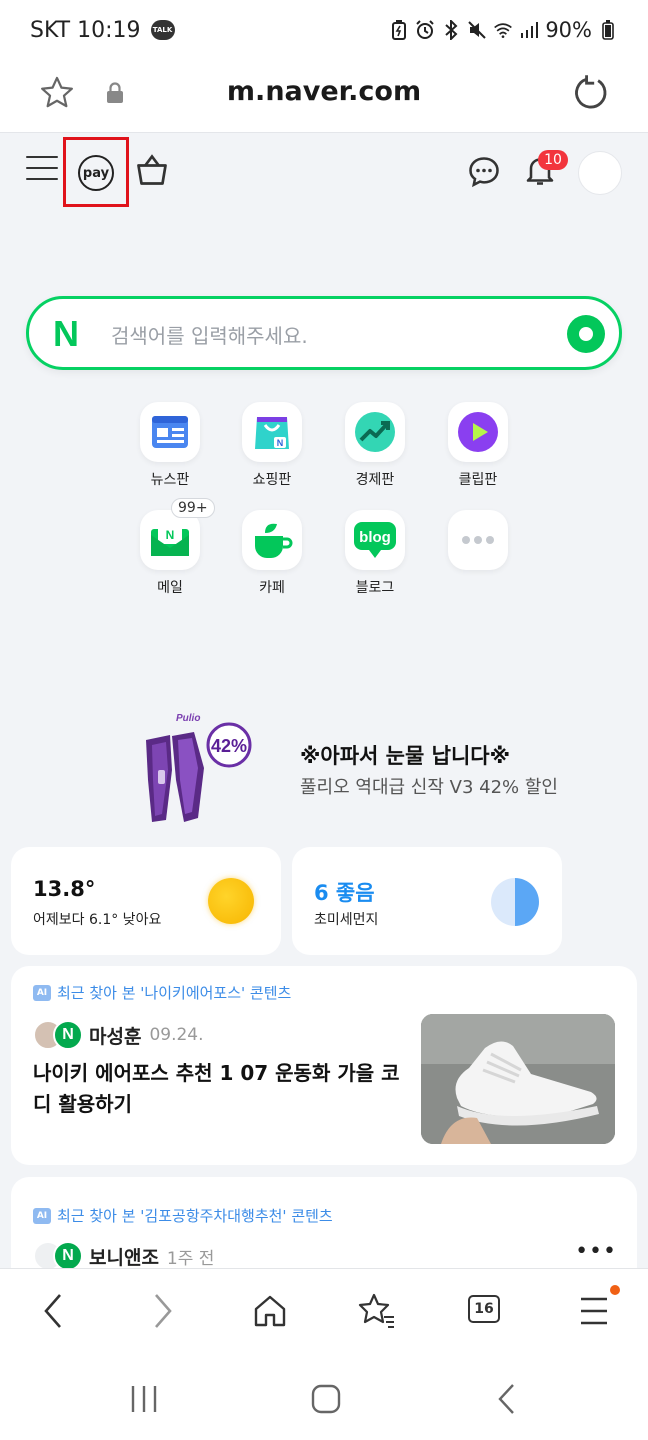 The height and width of the screenshot is (1440, 648). I want to click on news-icon, so click(170, 432).